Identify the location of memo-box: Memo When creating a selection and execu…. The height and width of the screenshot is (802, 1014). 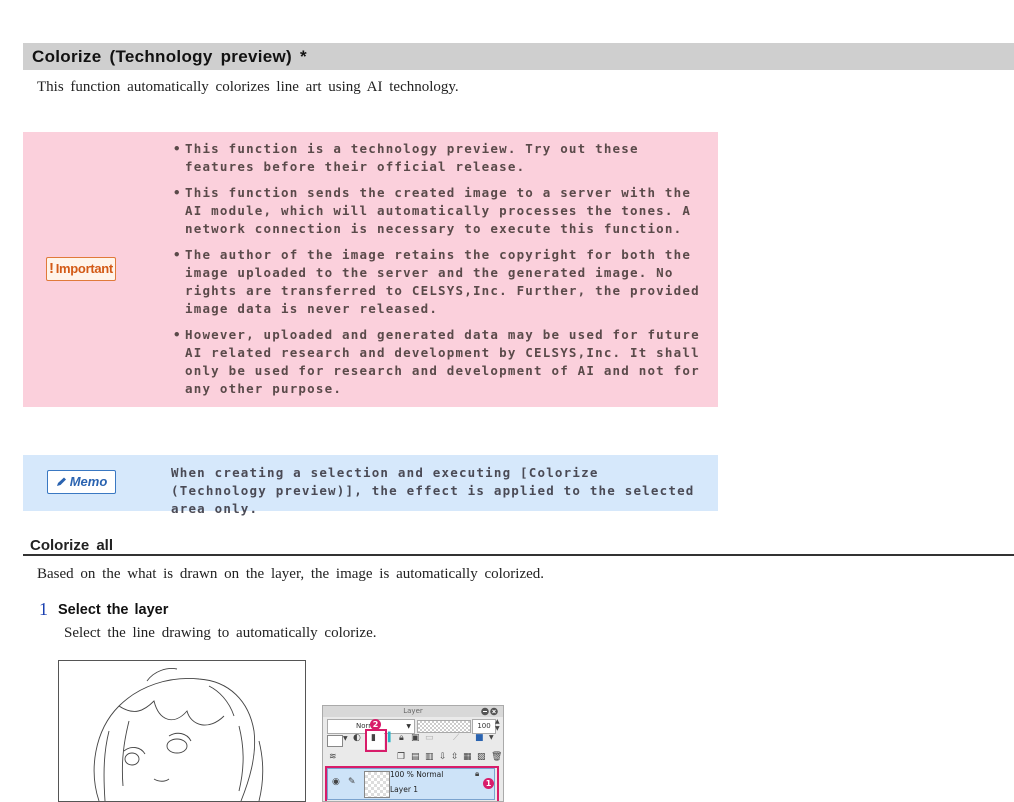
(370, 485).